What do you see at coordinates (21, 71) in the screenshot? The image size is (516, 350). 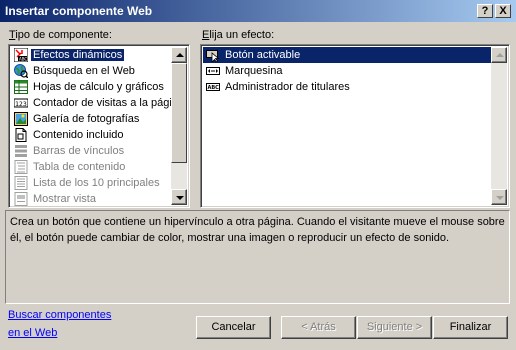 I see `web-search-icon` at bounding box center [21, 71].